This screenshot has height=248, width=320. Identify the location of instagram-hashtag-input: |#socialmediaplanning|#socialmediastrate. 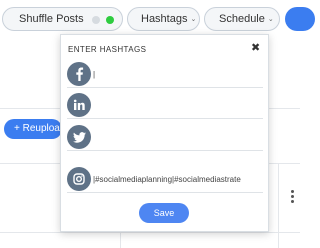
(178, 180).